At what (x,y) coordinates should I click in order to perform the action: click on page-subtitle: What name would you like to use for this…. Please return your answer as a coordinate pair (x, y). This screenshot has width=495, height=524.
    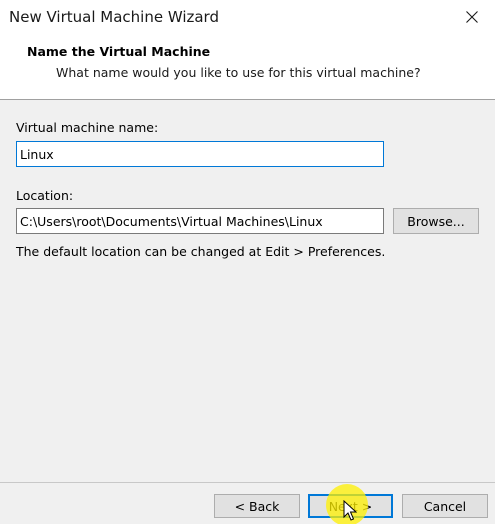
    Looking at the image, I should click on (238, 72).